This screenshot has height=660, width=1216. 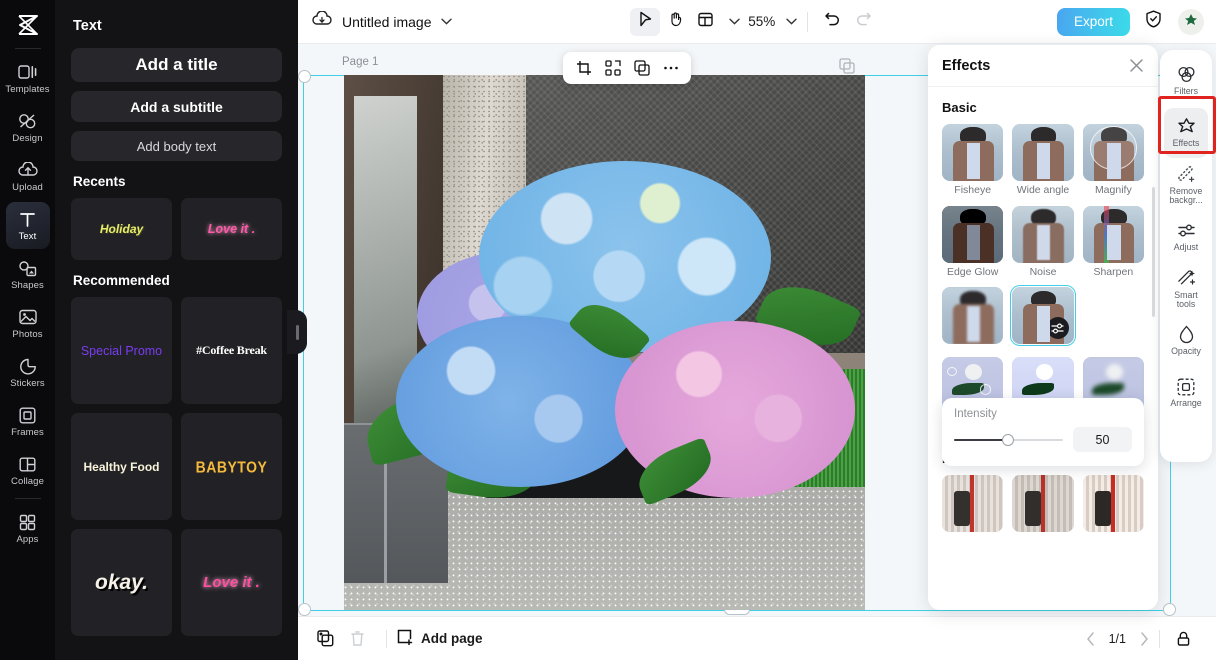 What do you see at coordinates (27, 482) in the screenshot?
I see `sidebar-item-label: Collage` at bounding box center [27, 482].